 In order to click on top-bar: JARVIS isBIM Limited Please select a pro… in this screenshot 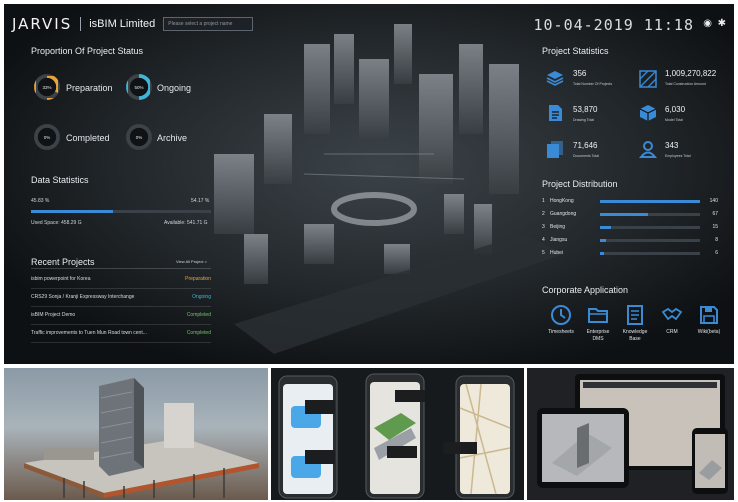, I will do `click(133, 24)`.